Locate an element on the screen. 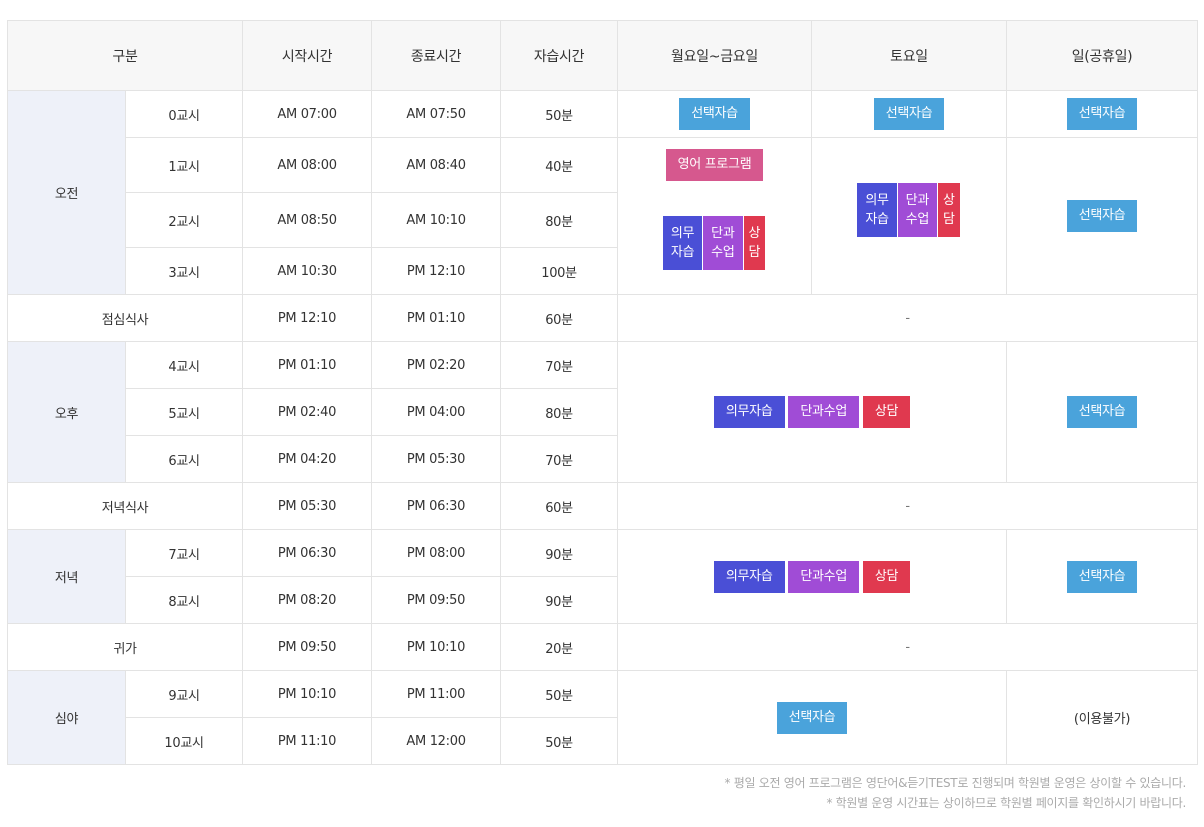  english-program-badge: 영어 프로그램 is located at coordinates (714, 165).